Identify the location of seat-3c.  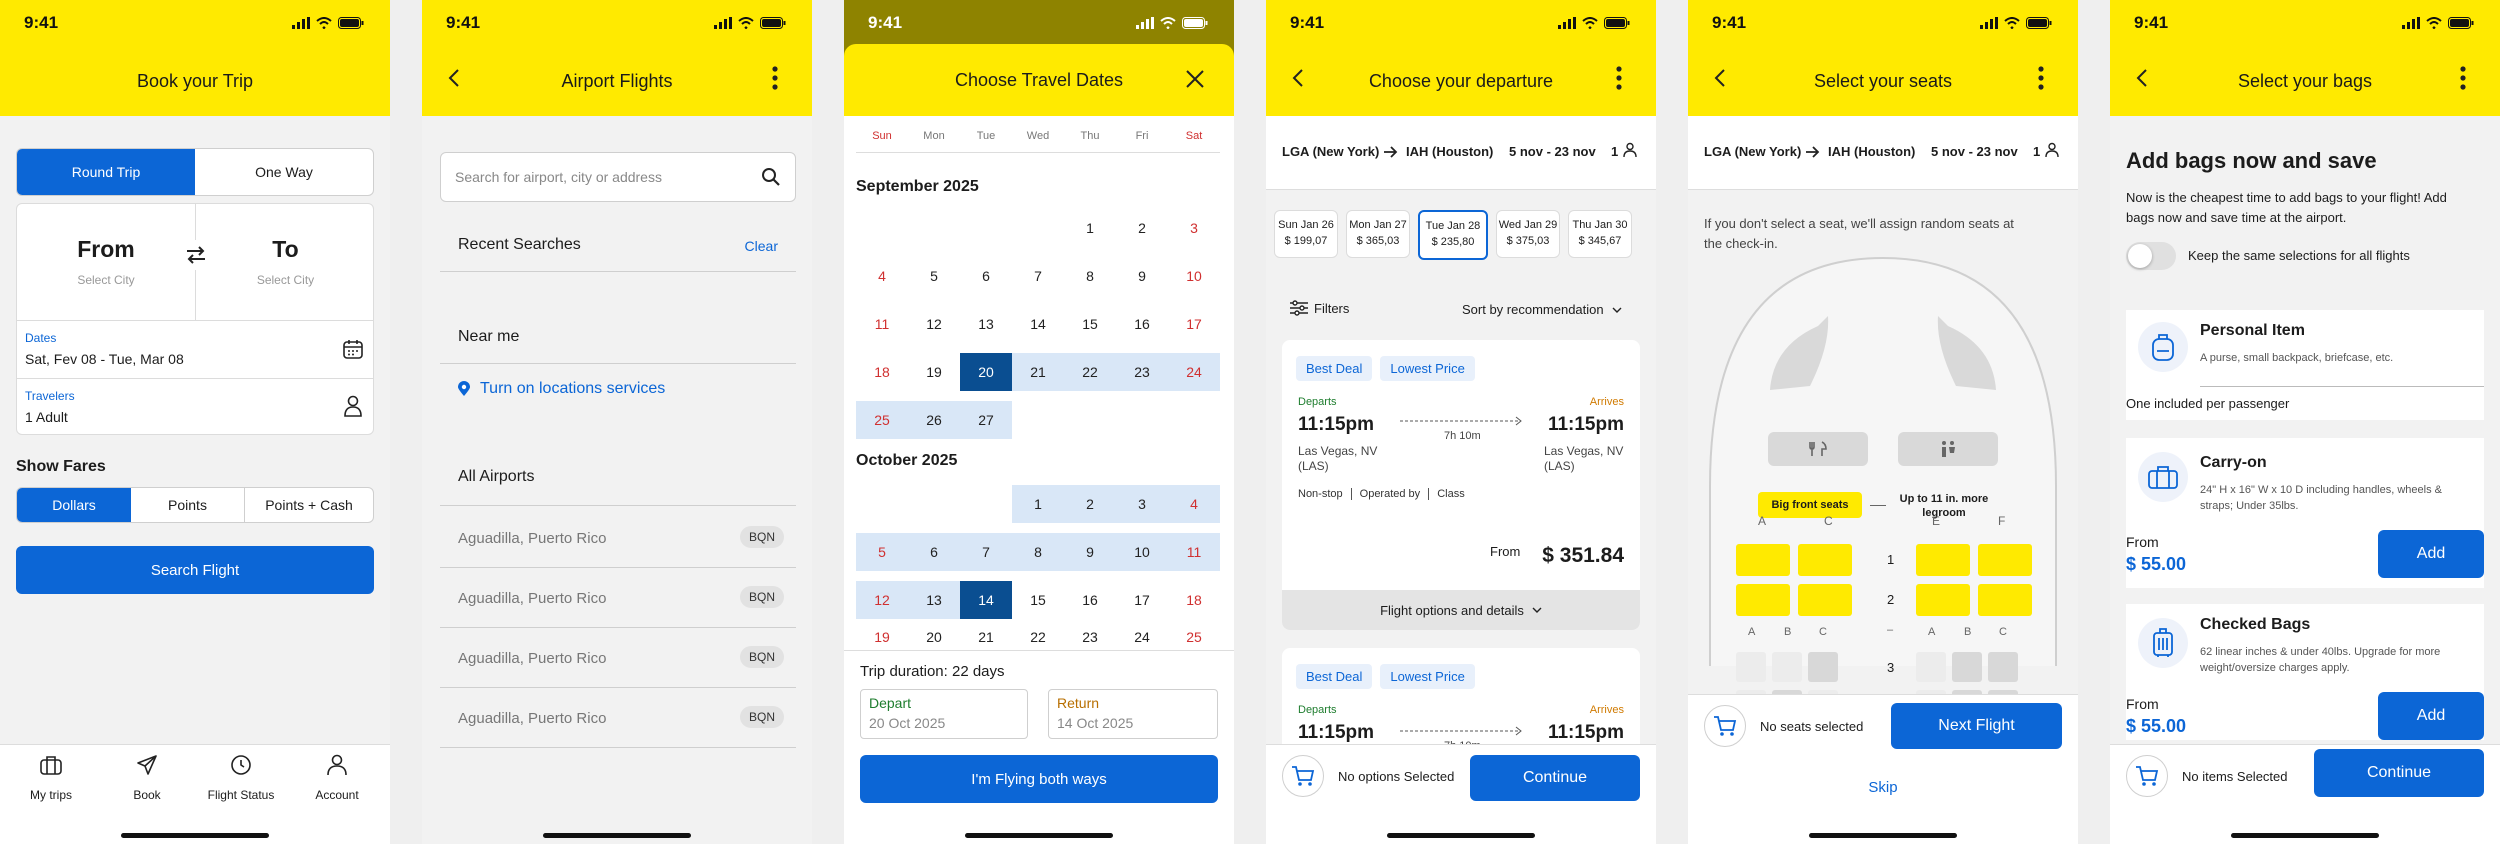
(1823, 667).